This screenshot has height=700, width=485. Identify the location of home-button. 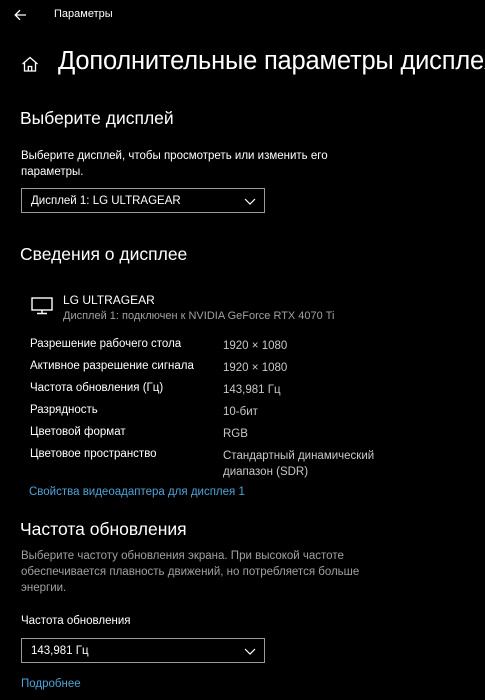
(30, 64).